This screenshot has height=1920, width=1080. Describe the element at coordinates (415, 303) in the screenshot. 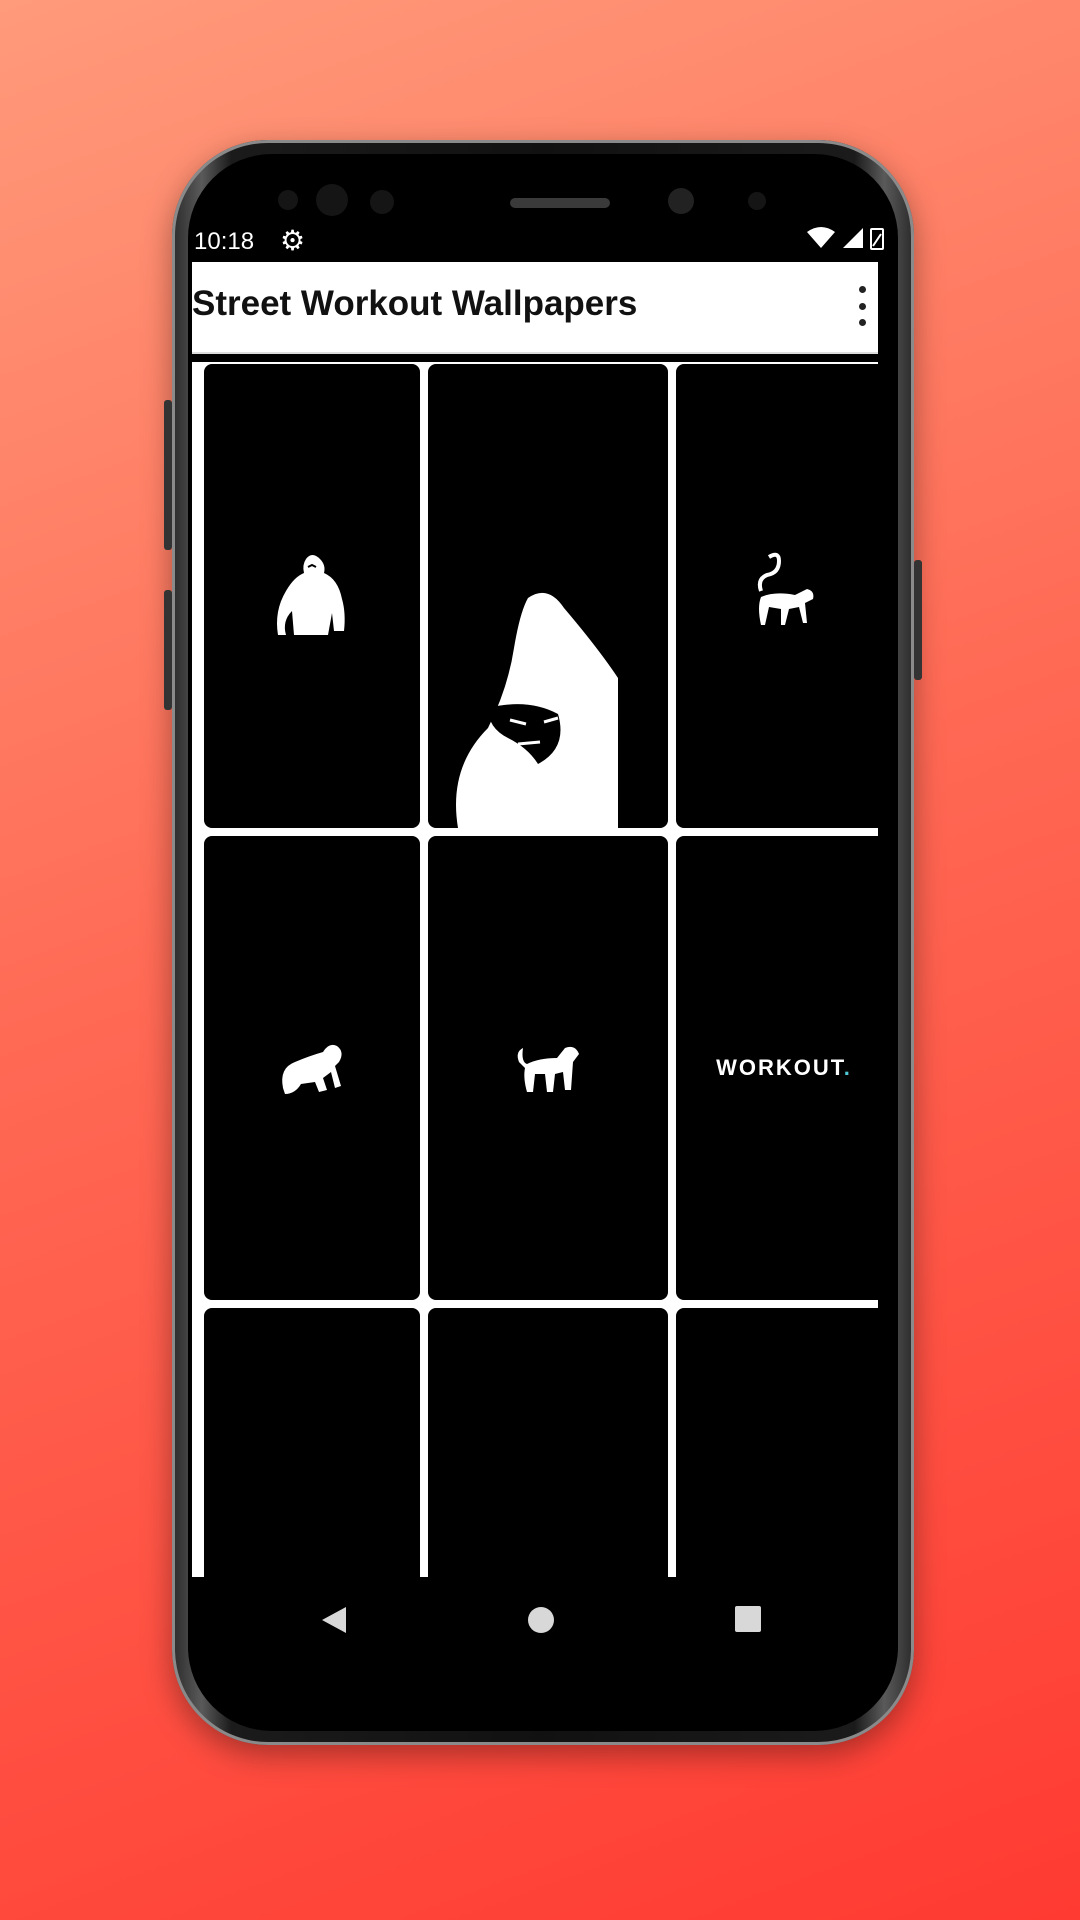

I see `app-title: Street Workout Wallpapers` at that location.